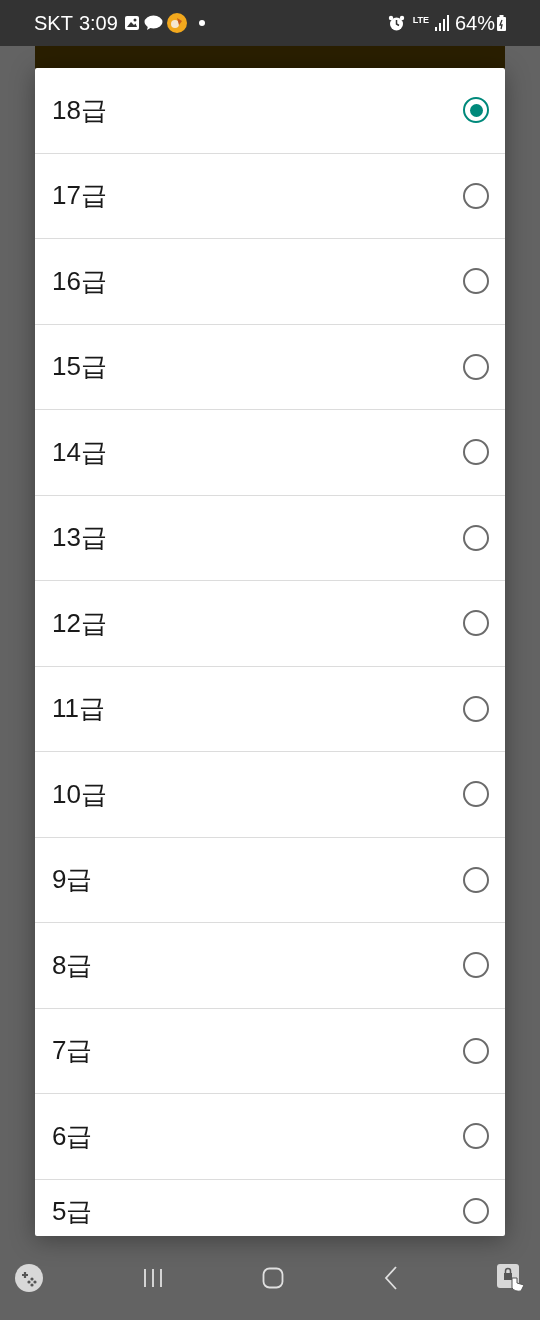 The height and width of the screenshot is (1320, 540). I want to click on option-label: 13급, so click(79, 538).